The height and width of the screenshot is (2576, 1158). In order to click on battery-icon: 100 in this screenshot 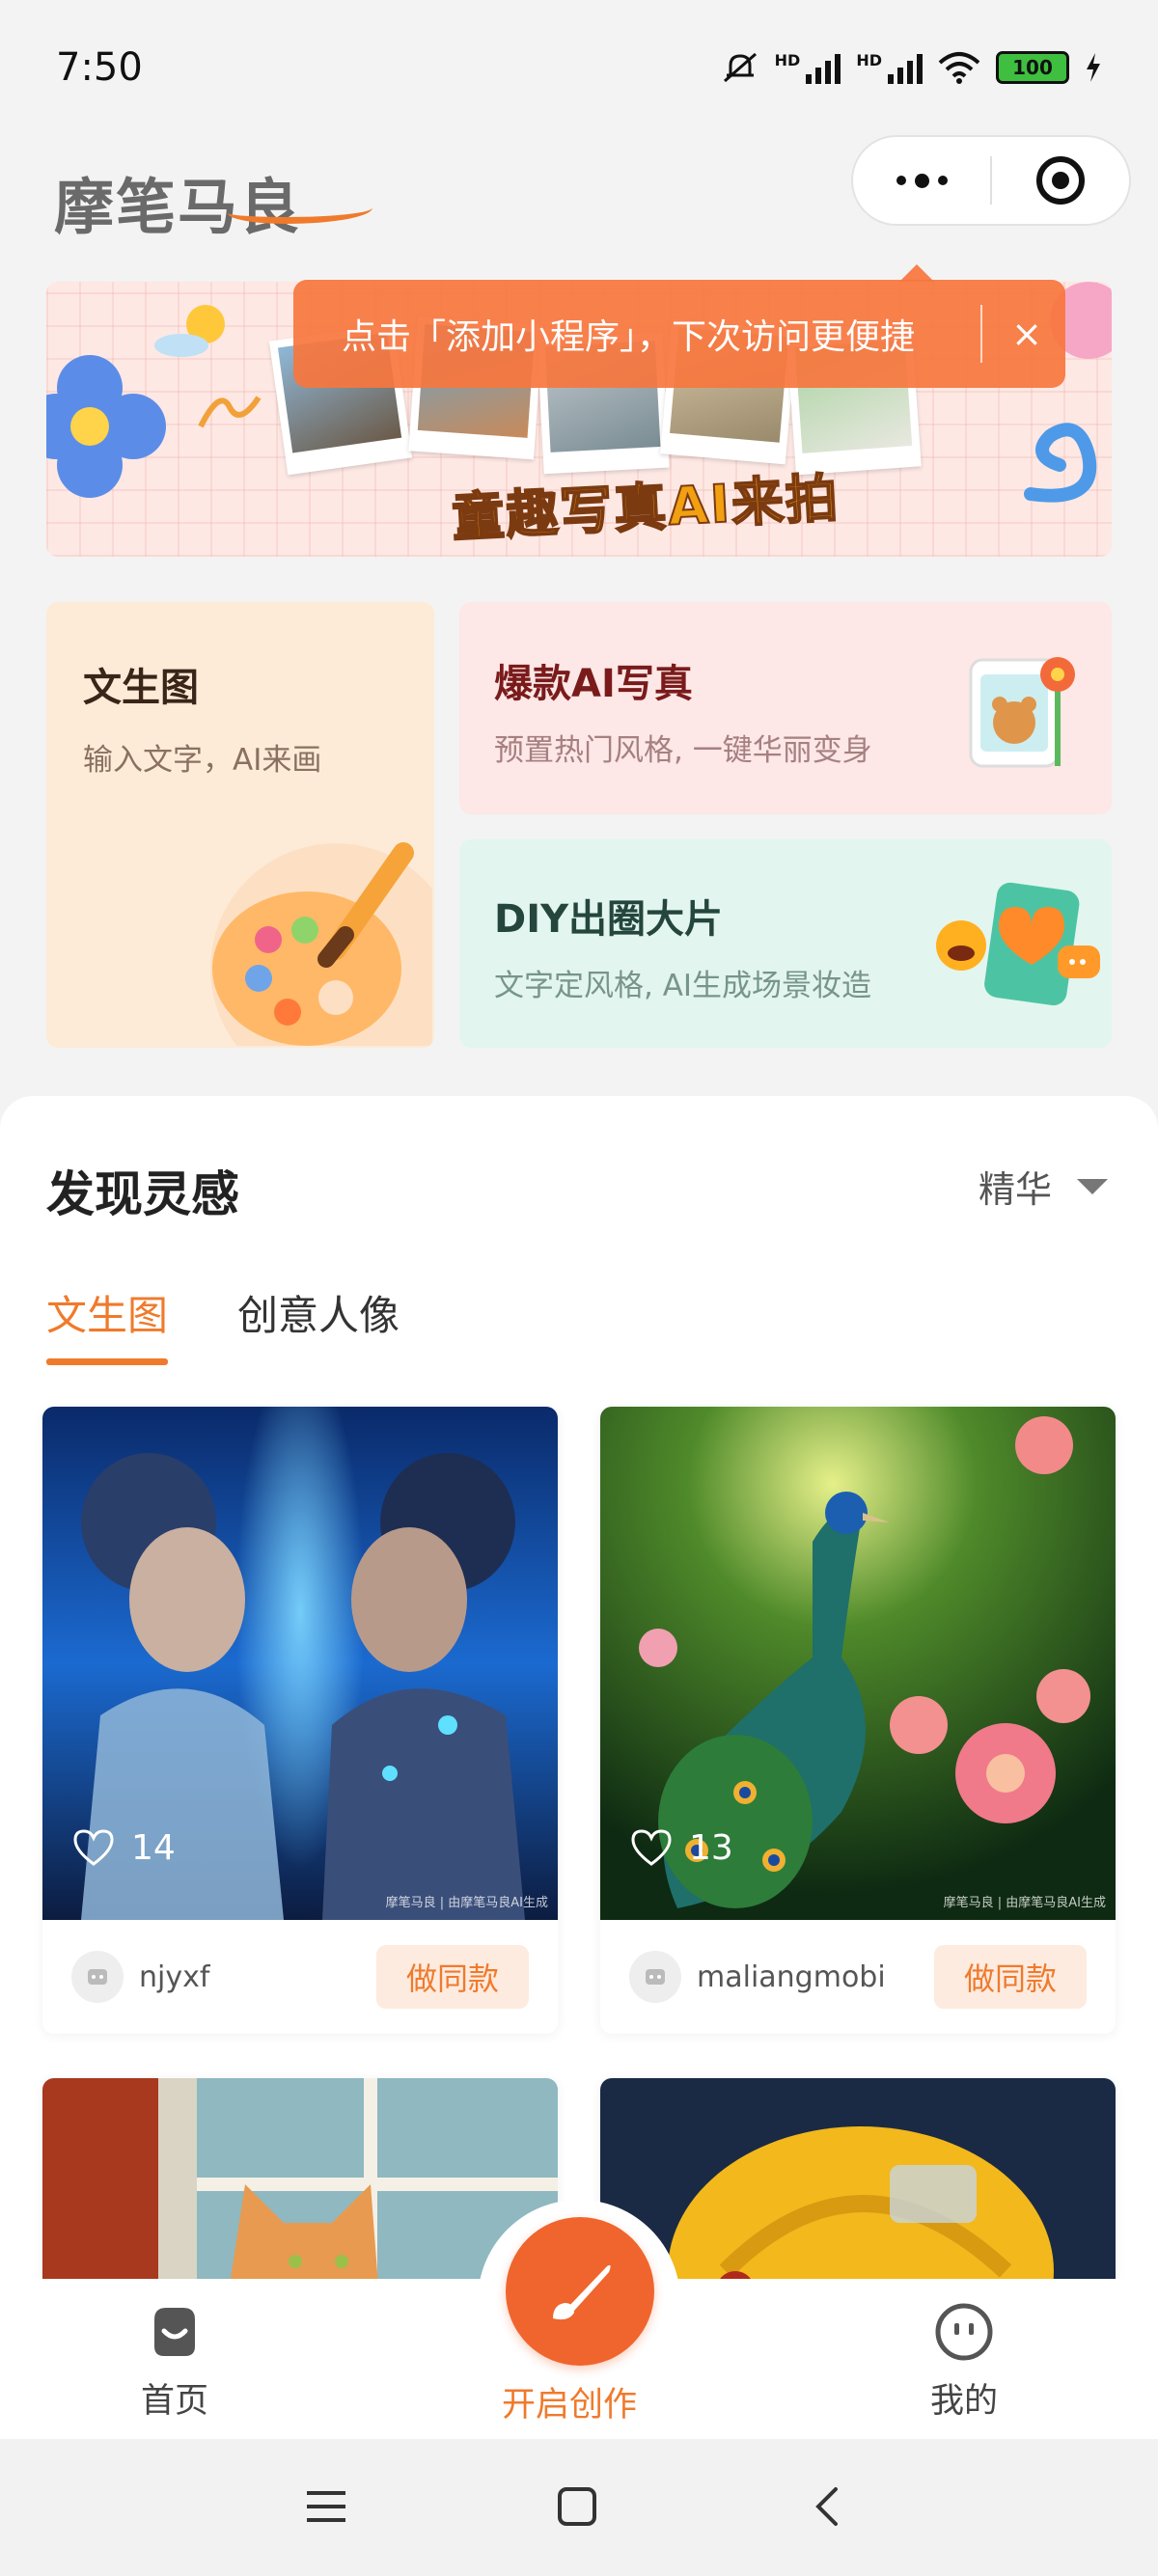, I will do `click(1032, 67)`.